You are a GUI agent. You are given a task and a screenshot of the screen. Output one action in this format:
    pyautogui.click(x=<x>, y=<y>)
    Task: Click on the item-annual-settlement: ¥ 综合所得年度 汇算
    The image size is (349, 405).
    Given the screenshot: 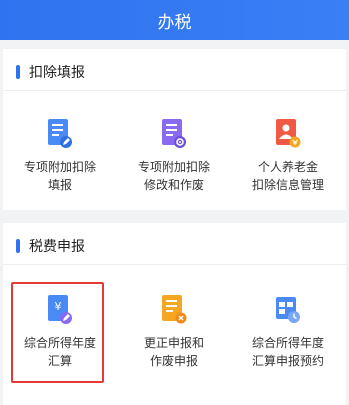 What is the action you would take?
    pyautogui.click(x=60, y=332)
    